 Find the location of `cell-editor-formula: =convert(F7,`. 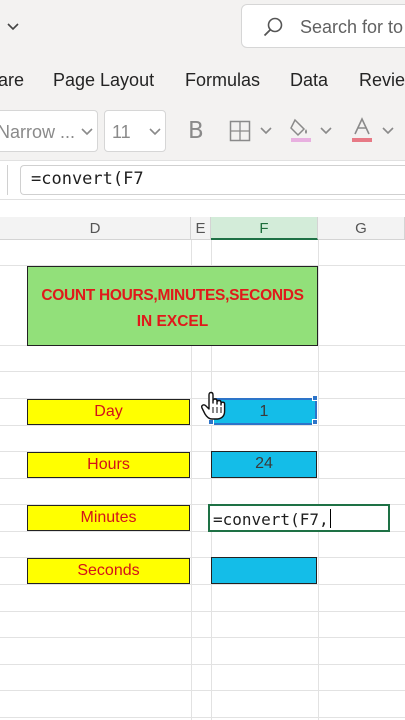

cell-editor-formula: =convert(F7, is located at coordinates (271, 519).